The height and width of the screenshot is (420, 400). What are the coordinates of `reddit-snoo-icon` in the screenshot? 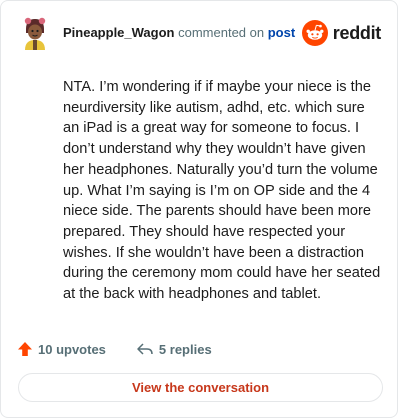 It's located at (314, 33).